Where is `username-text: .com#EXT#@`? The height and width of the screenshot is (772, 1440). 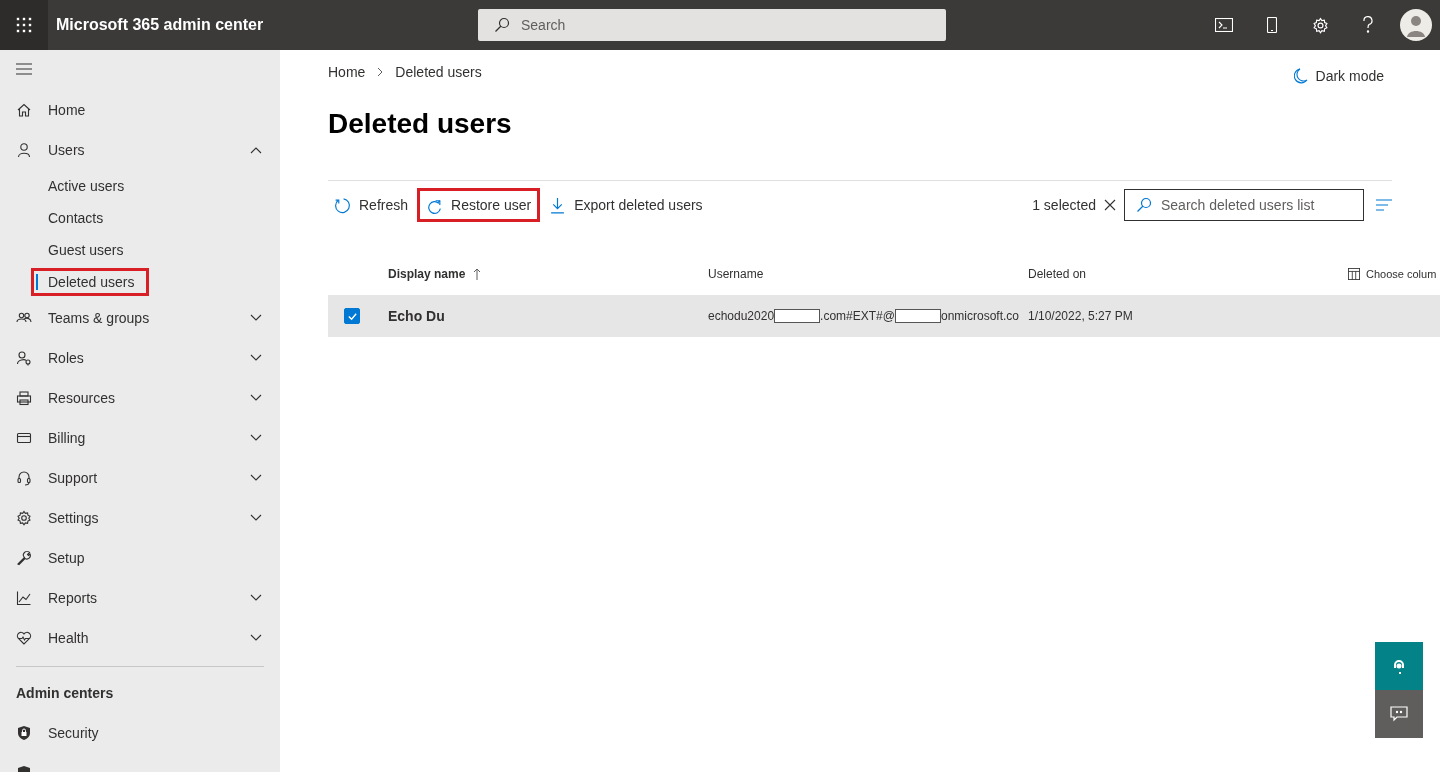
username-text: .com#EXT#@ is located at coordinates (857, 316).